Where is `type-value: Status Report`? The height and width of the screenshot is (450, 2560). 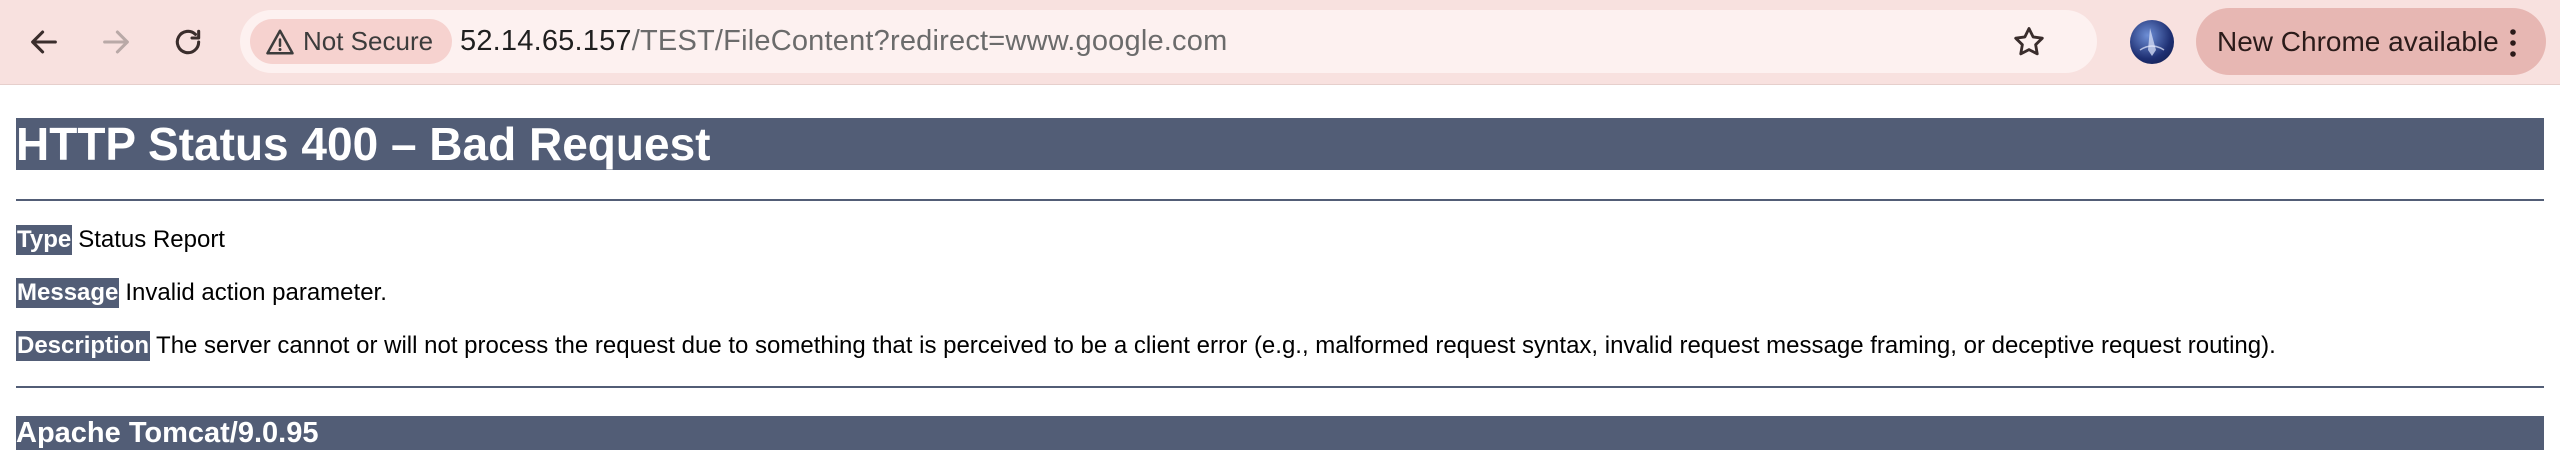
type-value: Status Report is located at coordinates (151, 239).